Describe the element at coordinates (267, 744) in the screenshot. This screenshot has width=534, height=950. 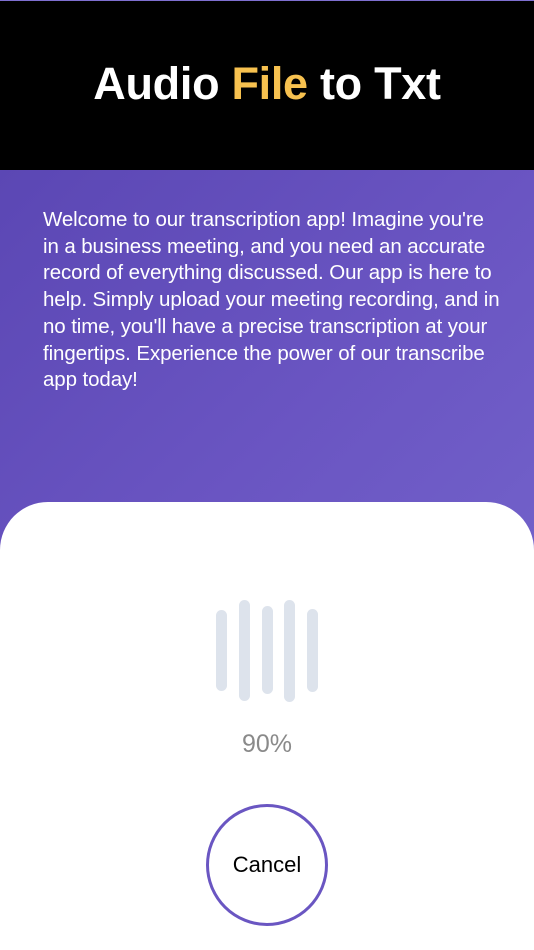
I see `progress-percentage: 90%` at that location.